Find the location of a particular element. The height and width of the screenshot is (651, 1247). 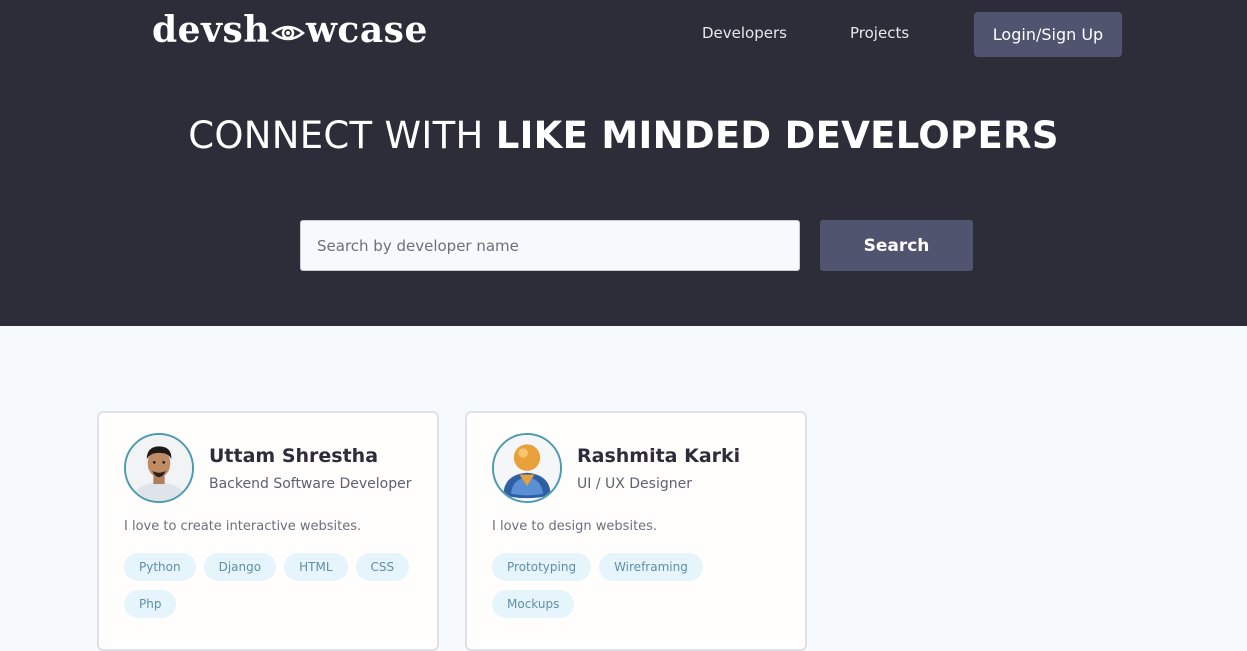

skill-tag: HTML is located at coordinates (316, 567).